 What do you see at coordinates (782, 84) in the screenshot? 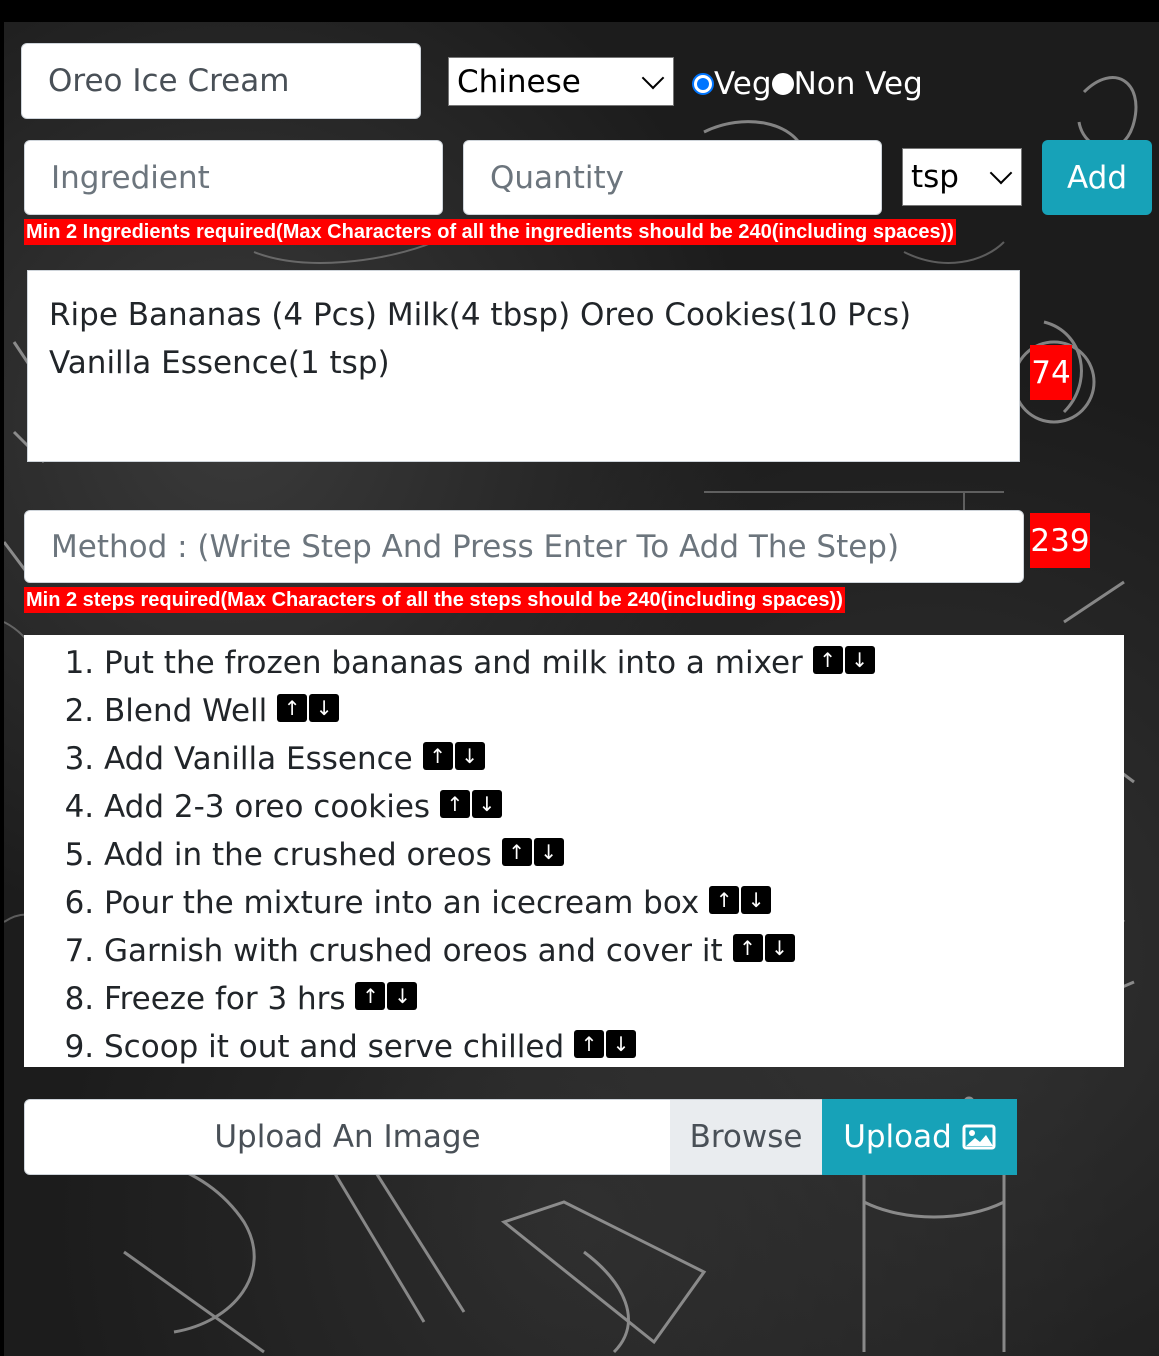
I see `non-veg-radio` at bounding box center [782, 84].